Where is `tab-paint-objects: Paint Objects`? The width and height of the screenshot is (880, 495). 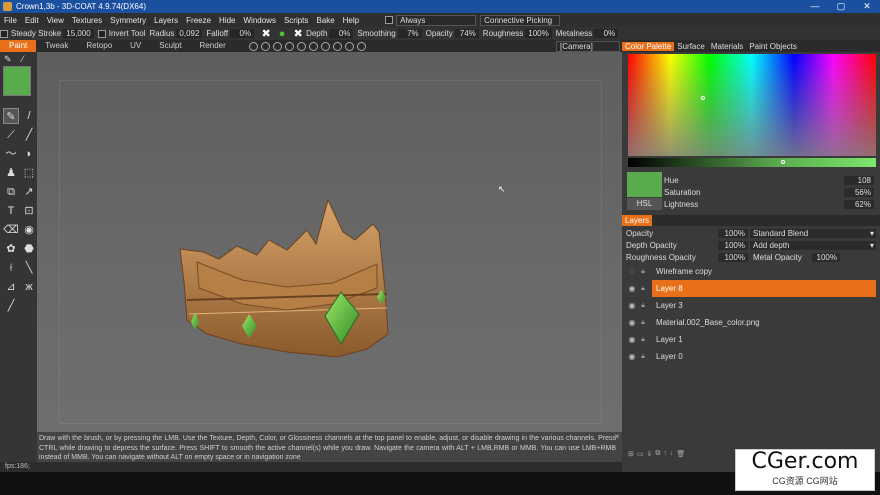 tab-paint-objects: Paint Objects is located at coordinates (773, 46).